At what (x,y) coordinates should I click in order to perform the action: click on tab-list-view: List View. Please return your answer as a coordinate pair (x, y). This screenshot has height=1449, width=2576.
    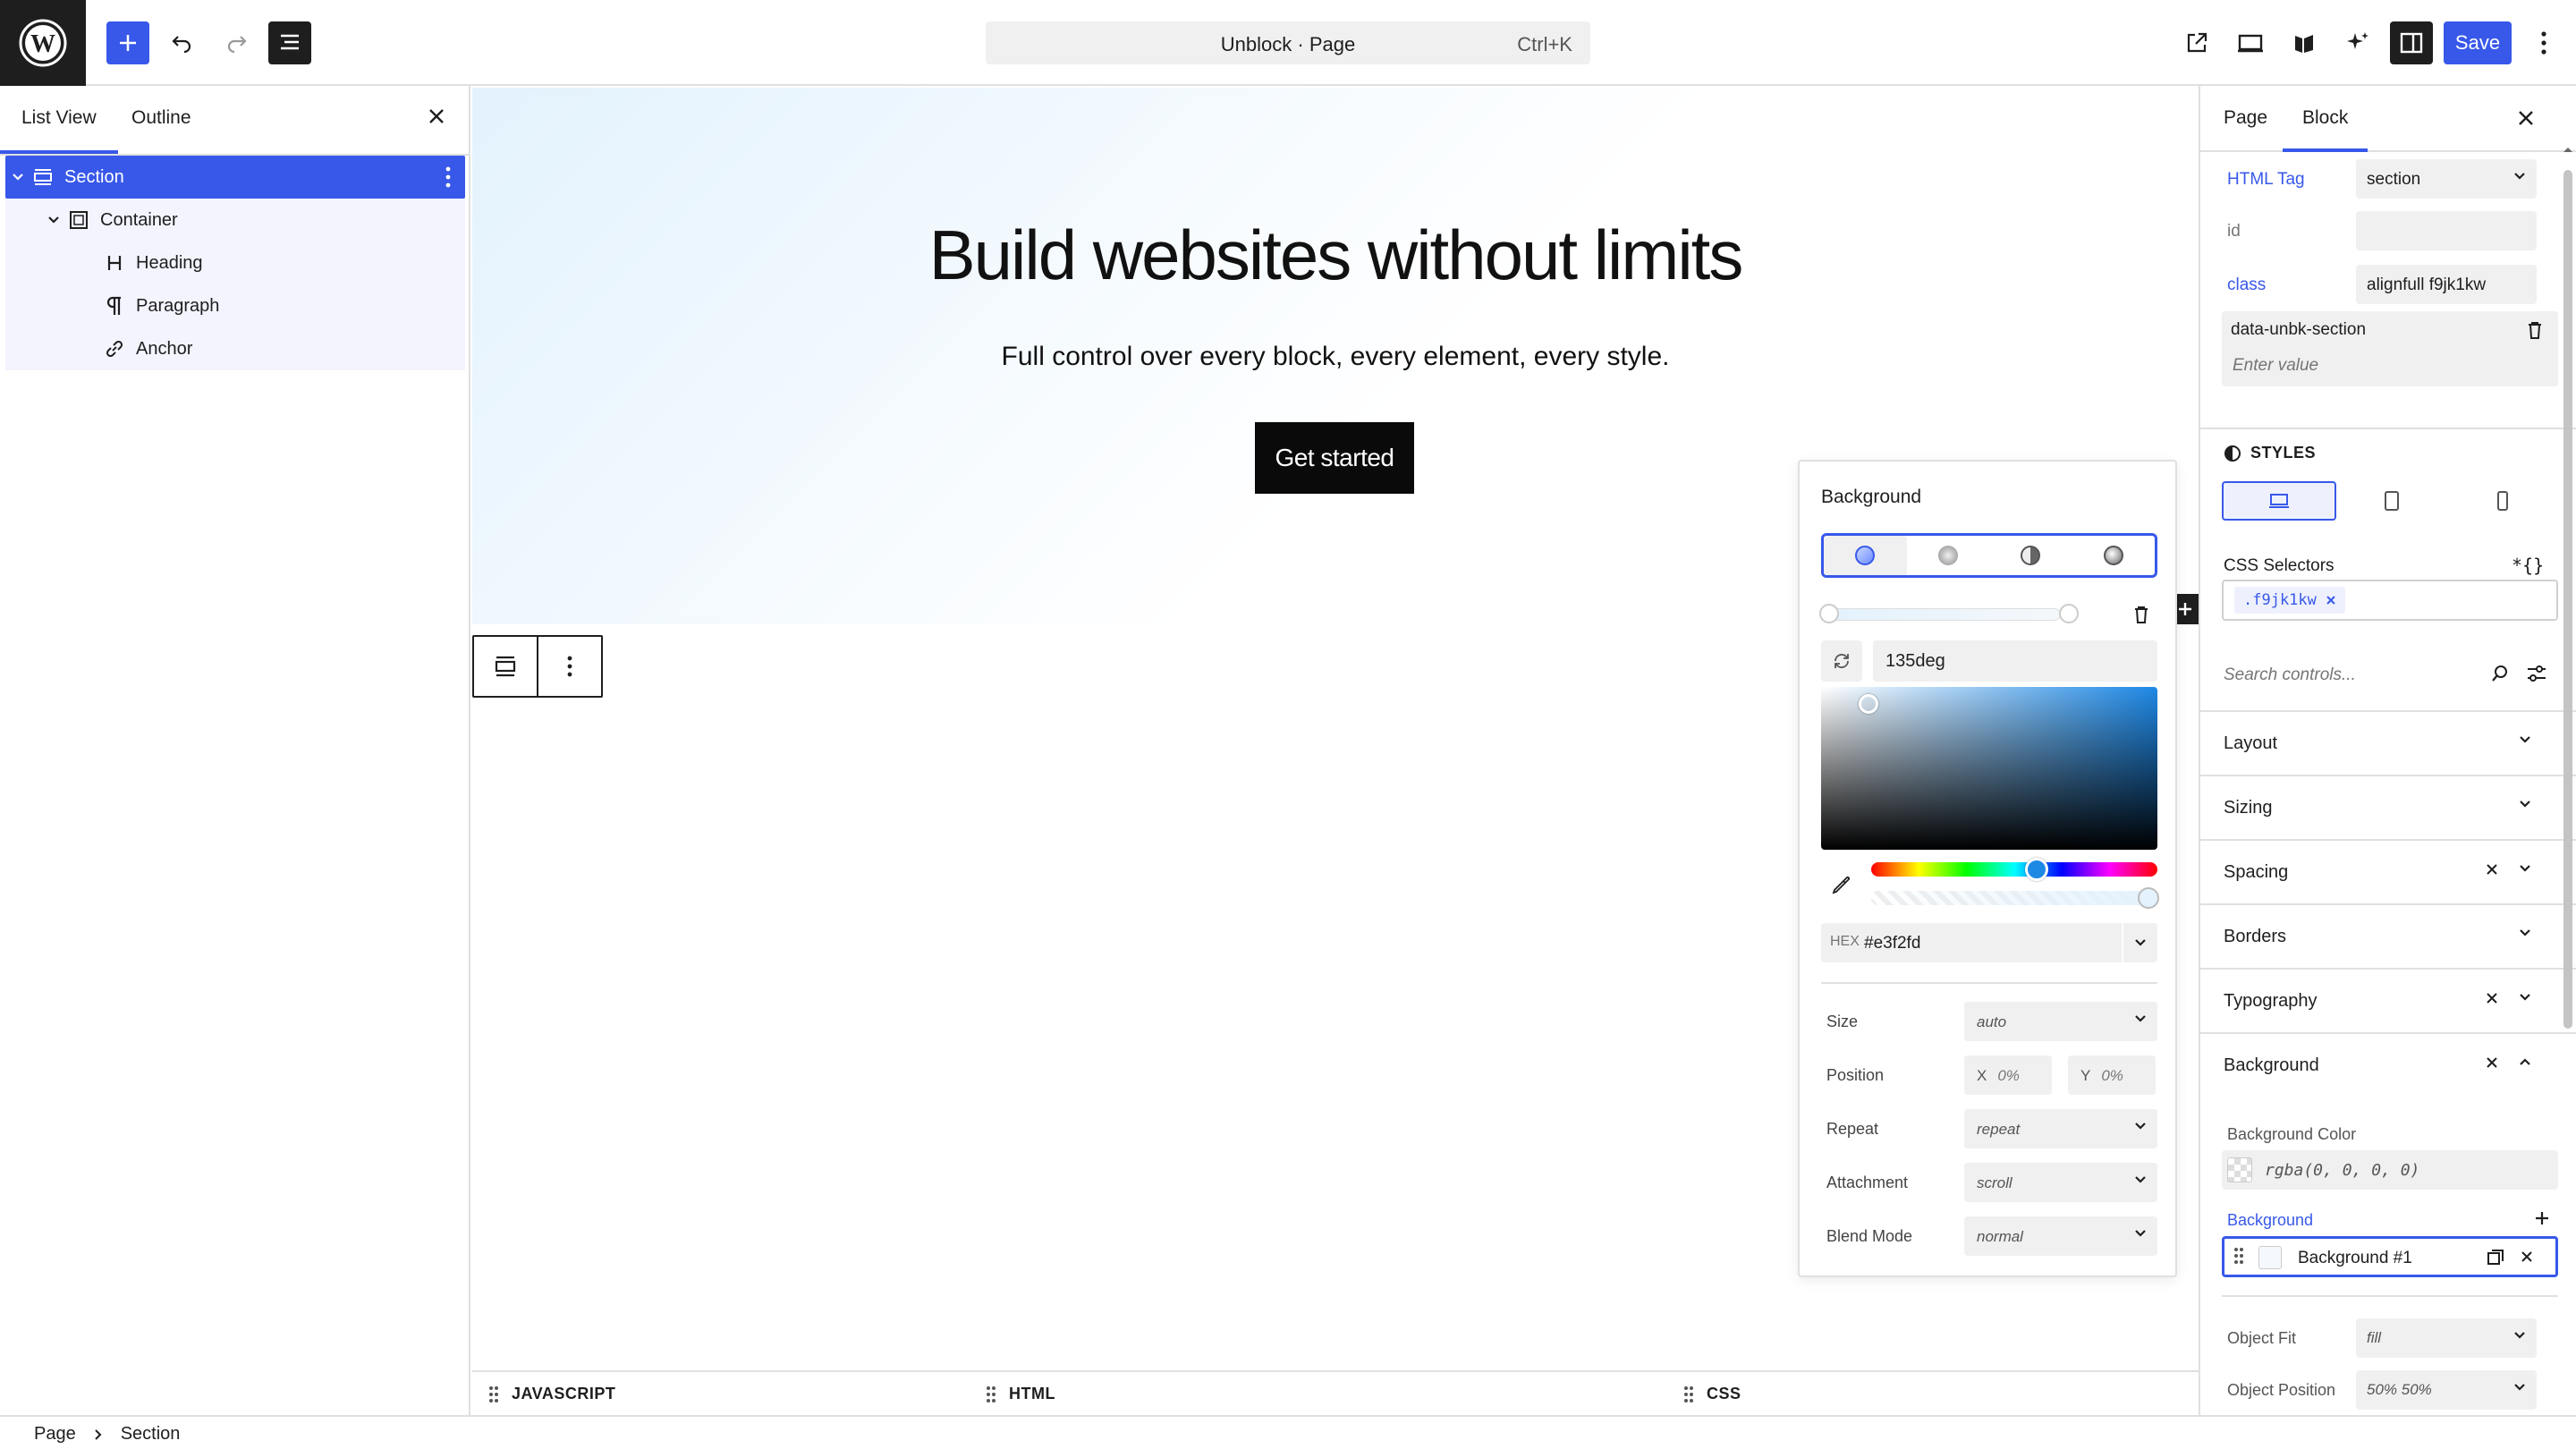
    Looking at the image, I should click on (59, 130).